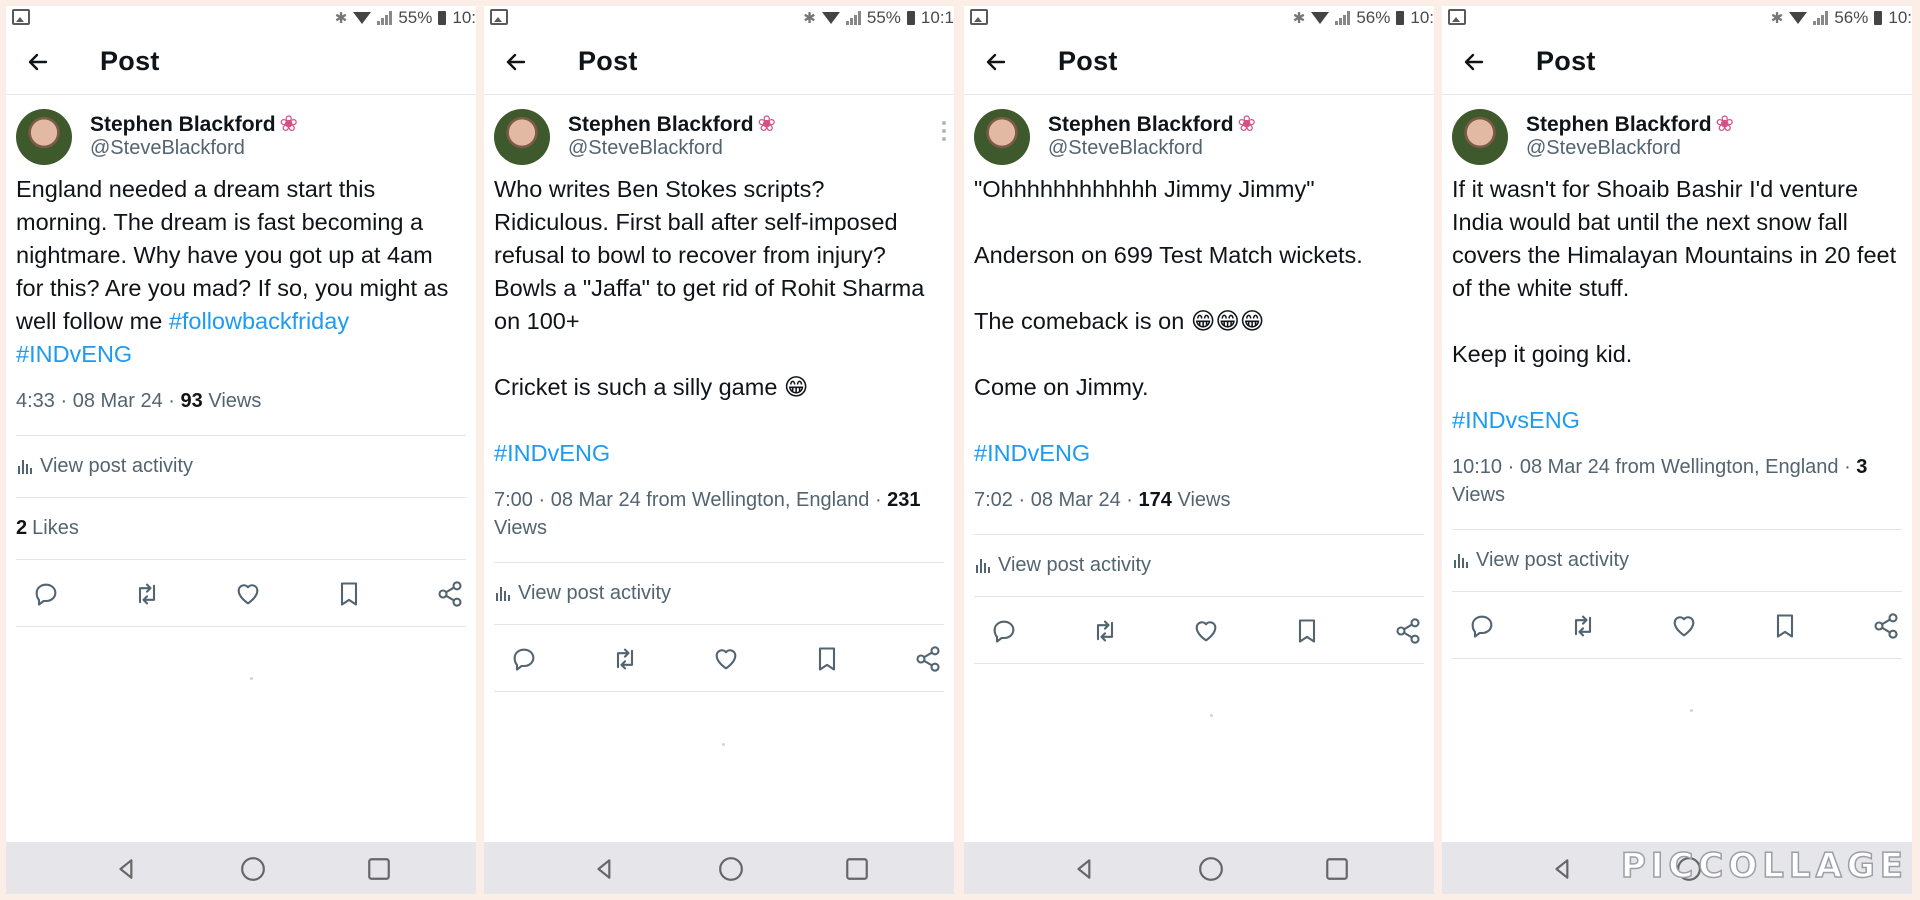 The image size is (1920, 900). Describe the element at coordinates (883, 17) in the screenshot. I see `battery-percent: 55%` at that location.